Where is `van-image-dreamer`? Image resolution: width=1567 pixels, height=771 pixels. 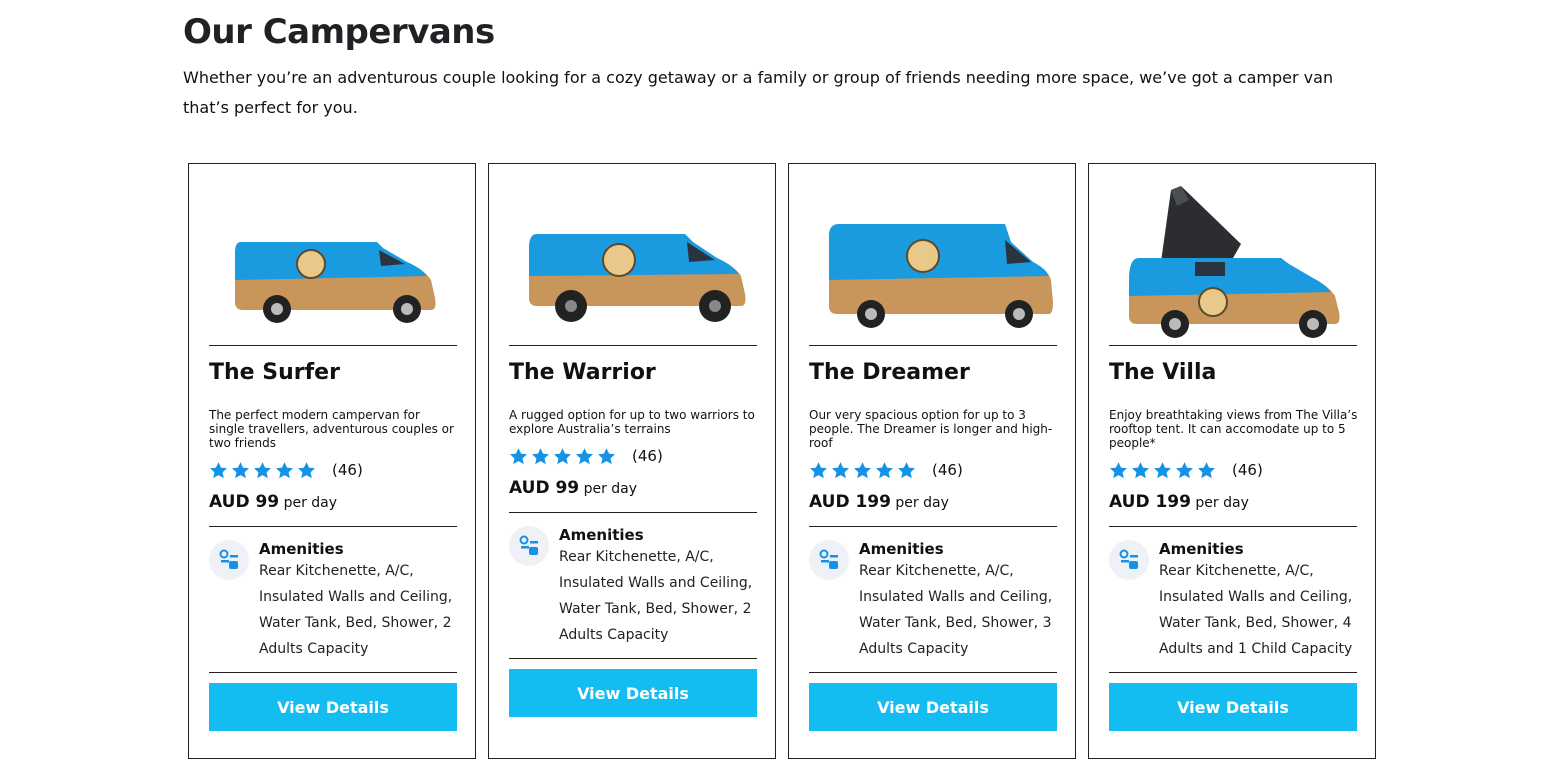
van-image-dreamer is located at coordinates (933, 260).